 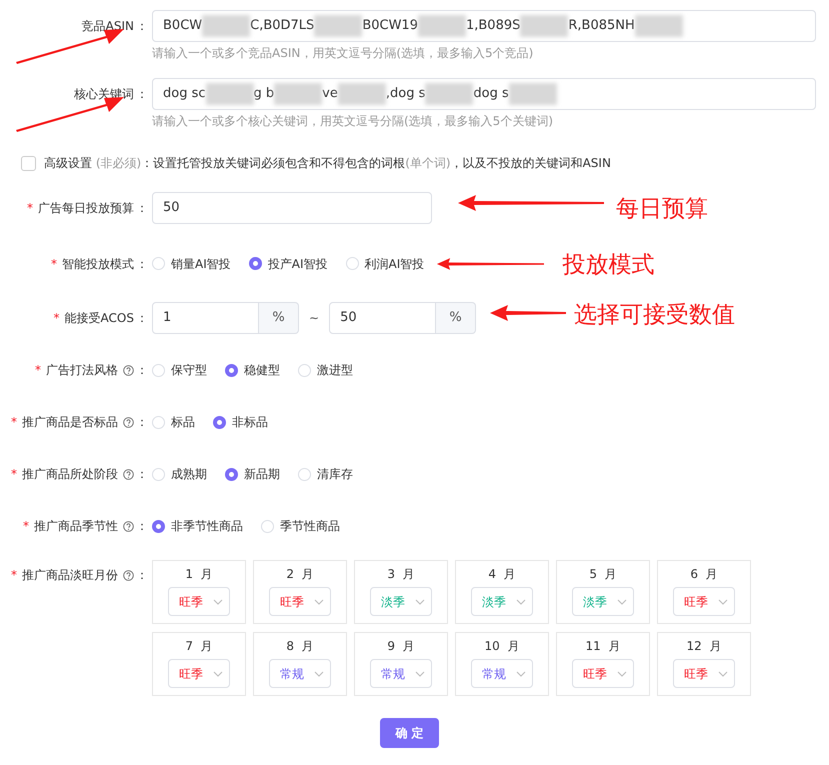 What do you see at coordinates (484, 94) in the screenshot?
I see `input-field: dog sc g b ve ,dog s dog s` at bounding box center [484, 94].